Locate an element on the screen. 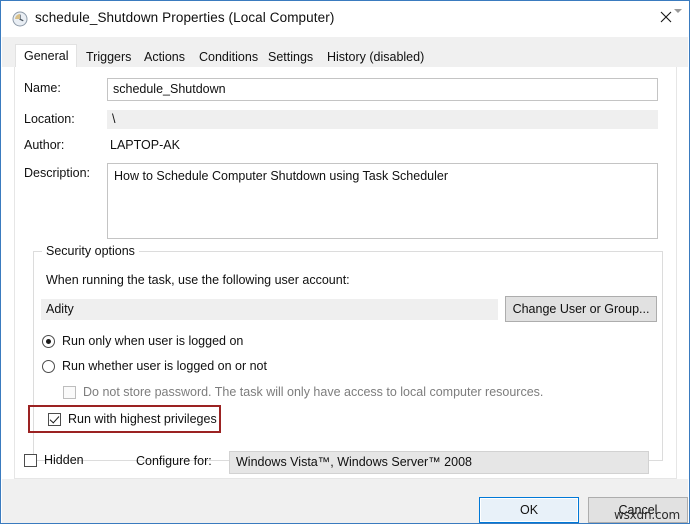 The image size is (690, 524). author-label: Author: is located at coordinates (44, 145).